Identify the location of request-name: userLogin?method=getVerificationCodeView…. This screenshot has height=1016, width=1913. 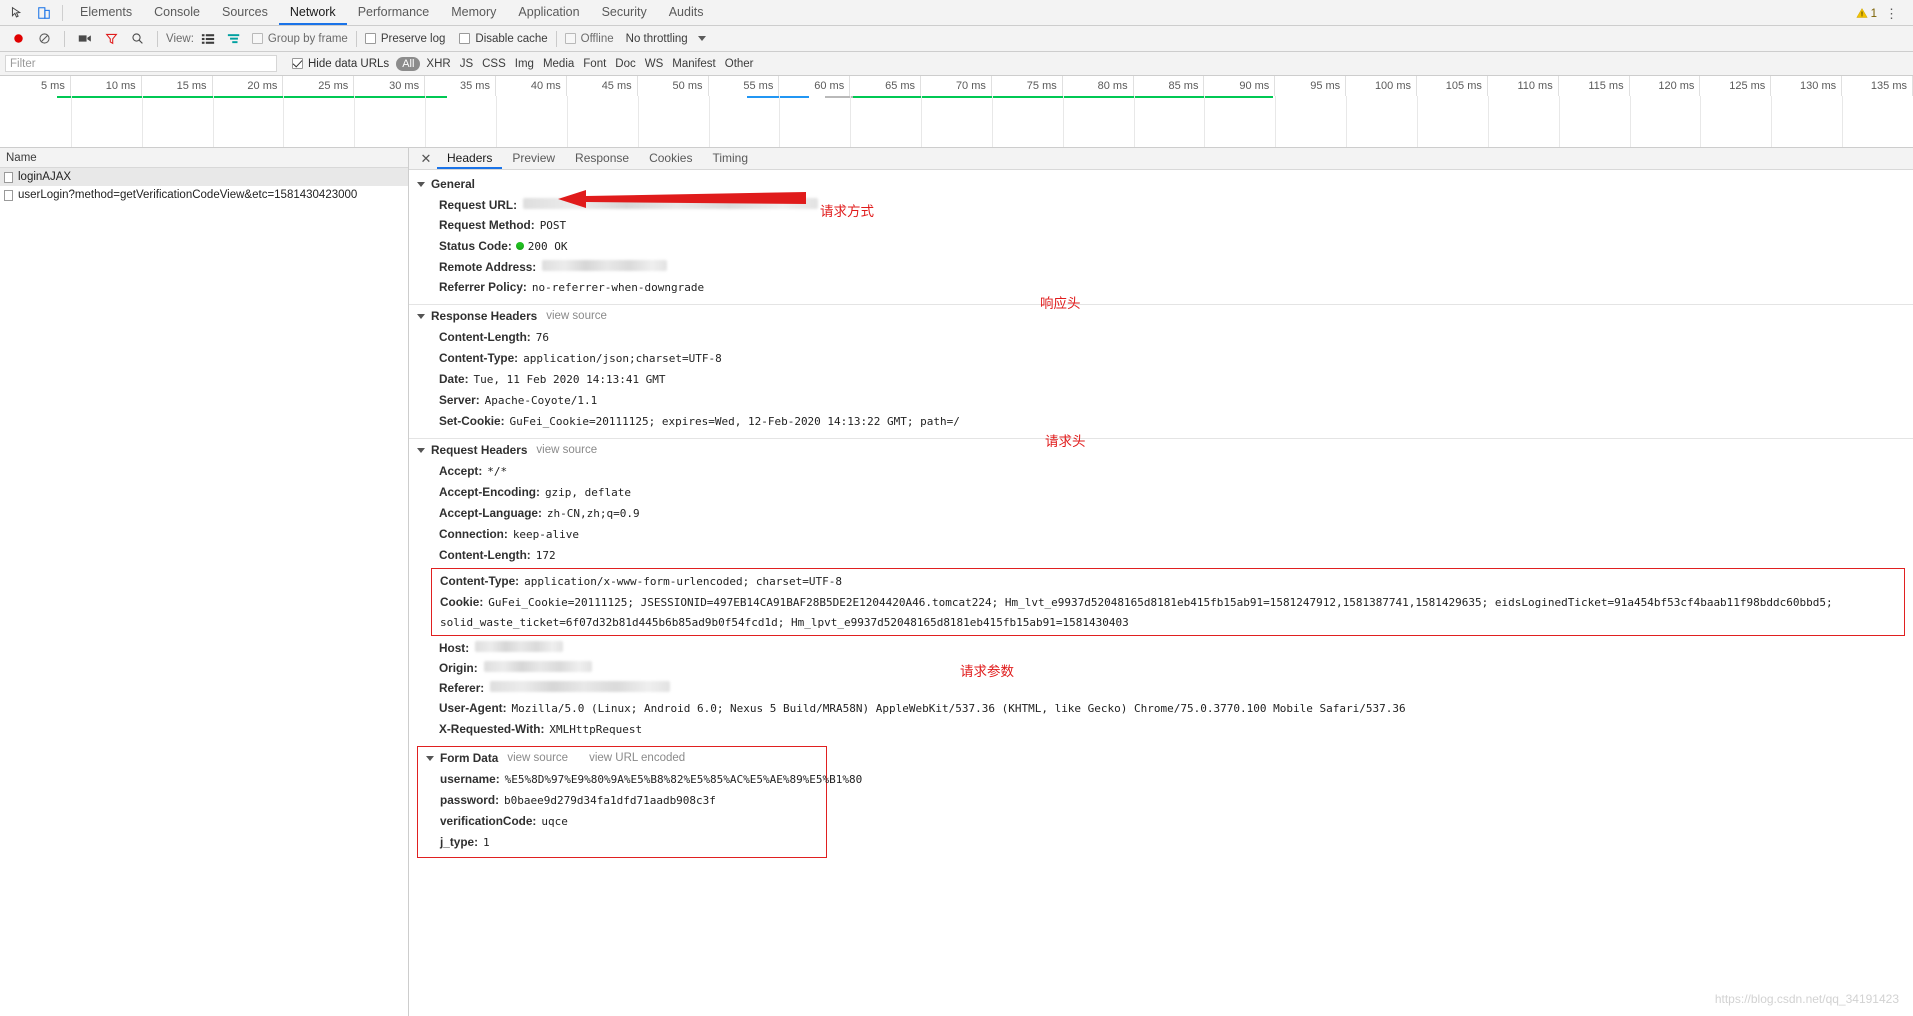
(188, 195).